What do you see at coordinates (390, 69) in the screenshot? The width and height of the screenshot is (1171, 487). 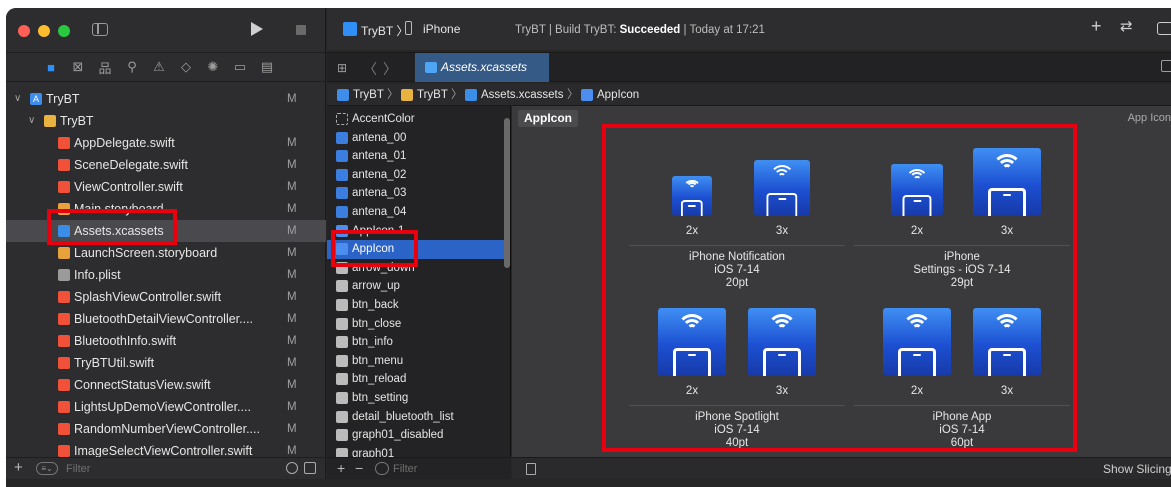 I see `forward-arrow-icon: 〉` at bounding box center [390, 69].